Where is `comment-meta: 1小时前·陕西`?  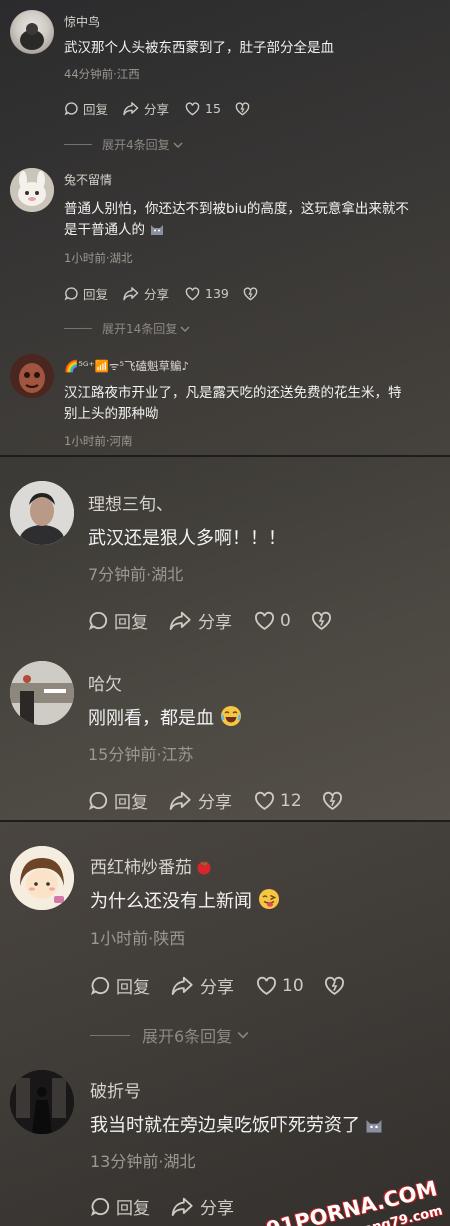
comment-meta: 1小时前·陕西 is located at coordinates (138, 938).